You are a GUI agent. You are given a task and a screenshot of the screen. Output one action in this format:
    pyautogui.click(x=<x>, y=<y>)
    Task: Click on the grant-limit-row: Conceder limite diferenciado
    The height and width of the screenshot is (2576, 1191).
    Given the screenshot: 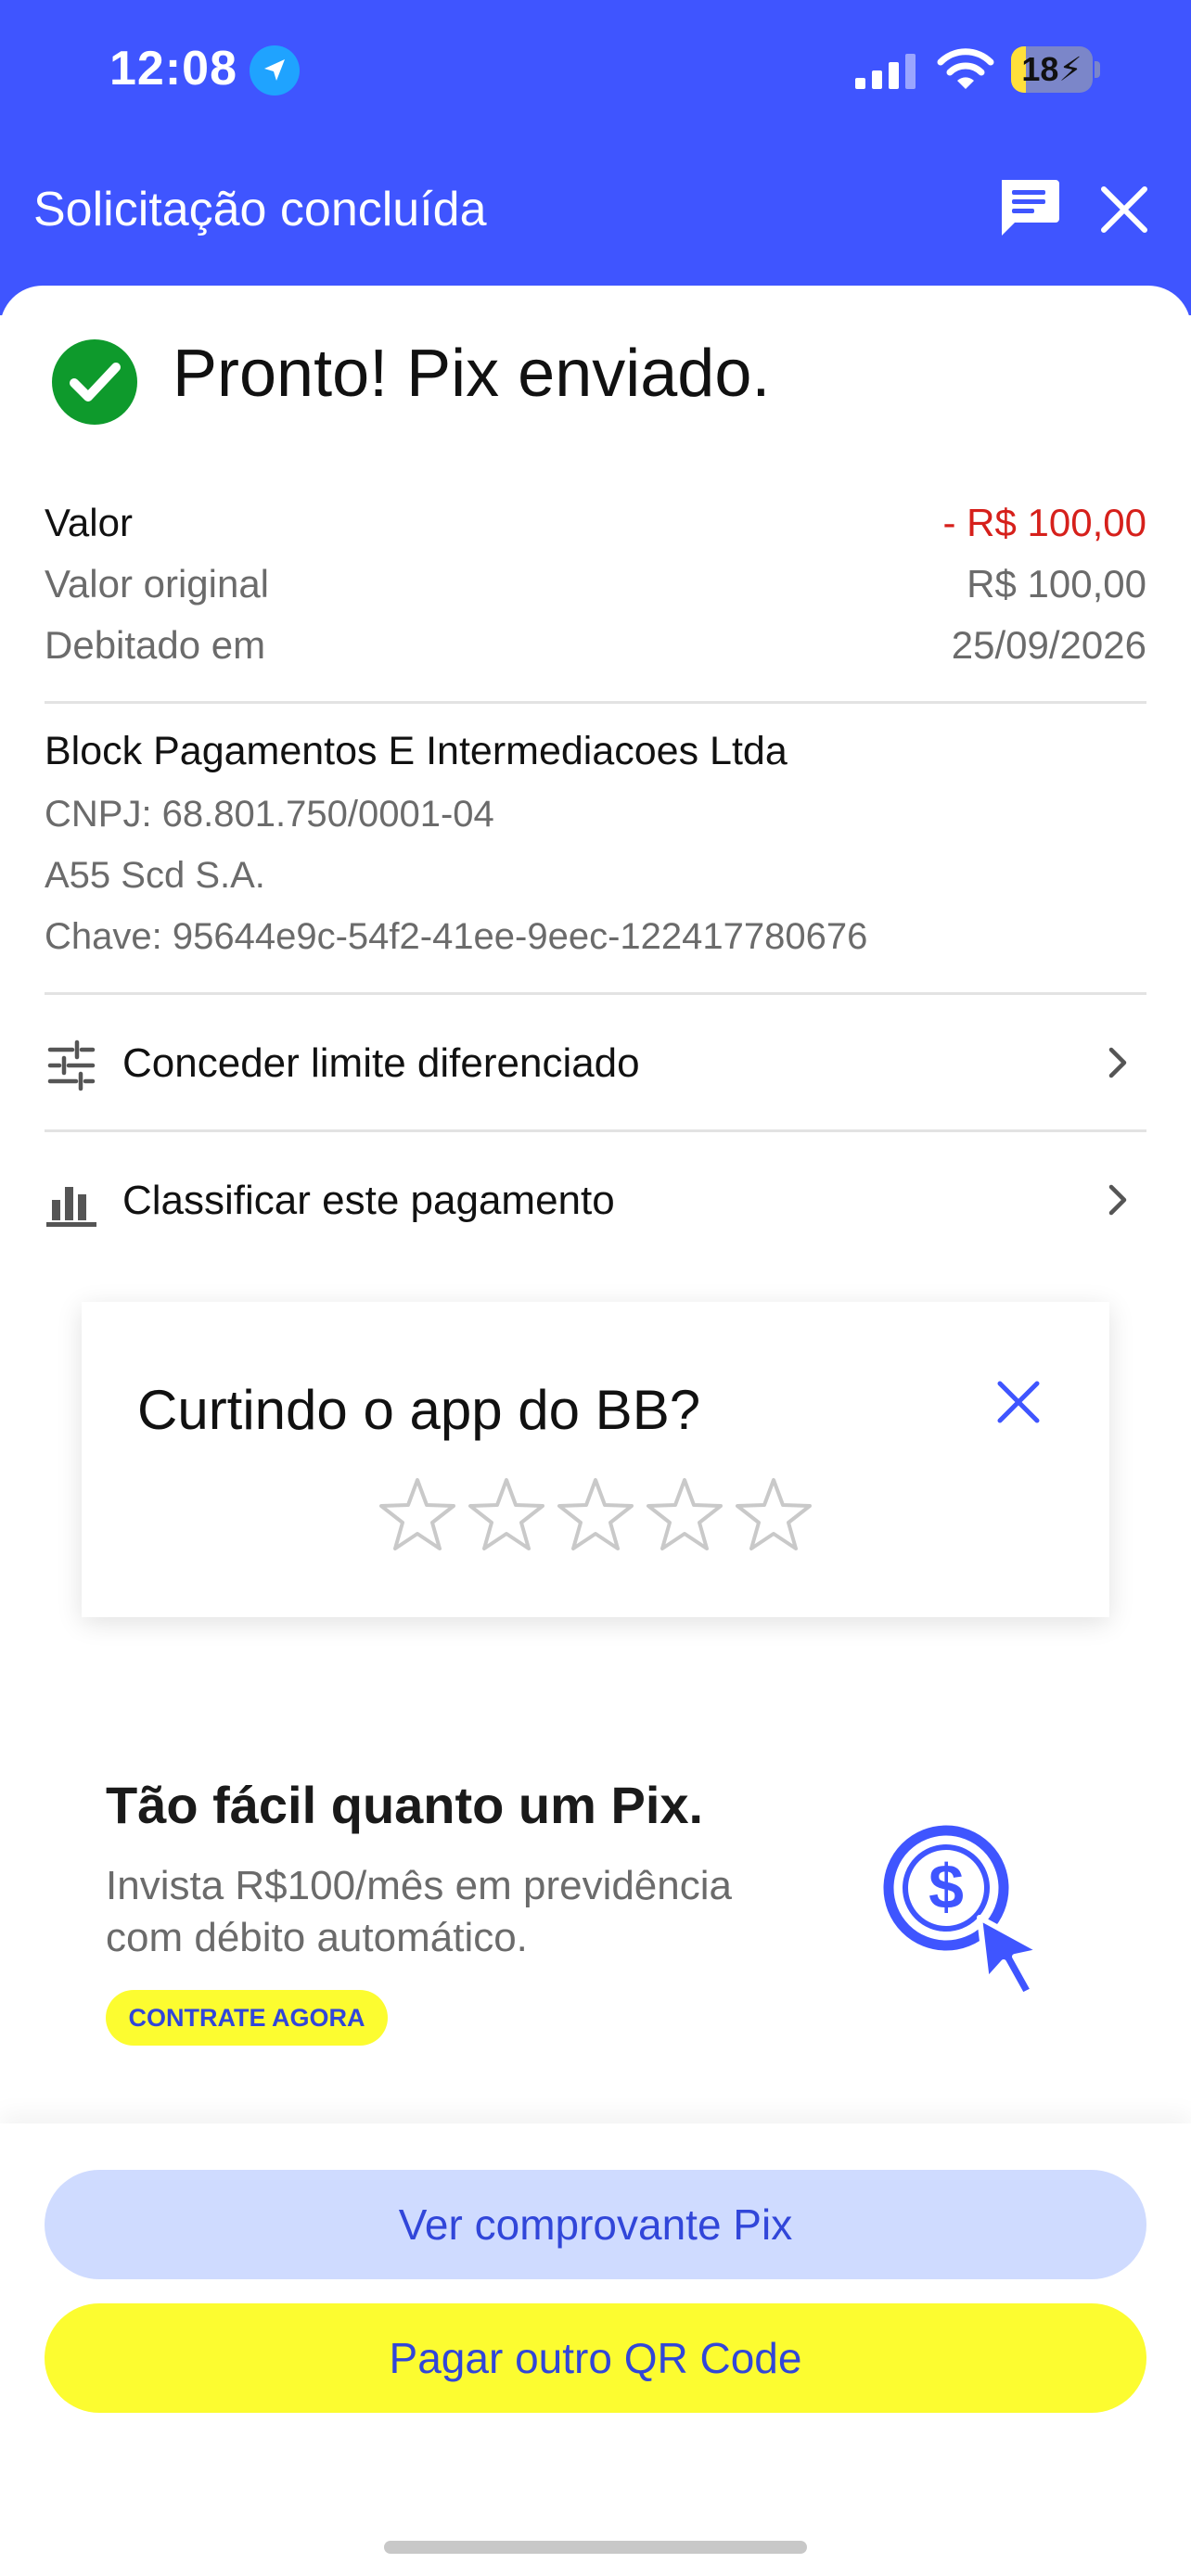 What is the action you would take?
    pyautogui.click(x=595, y=1064)
    